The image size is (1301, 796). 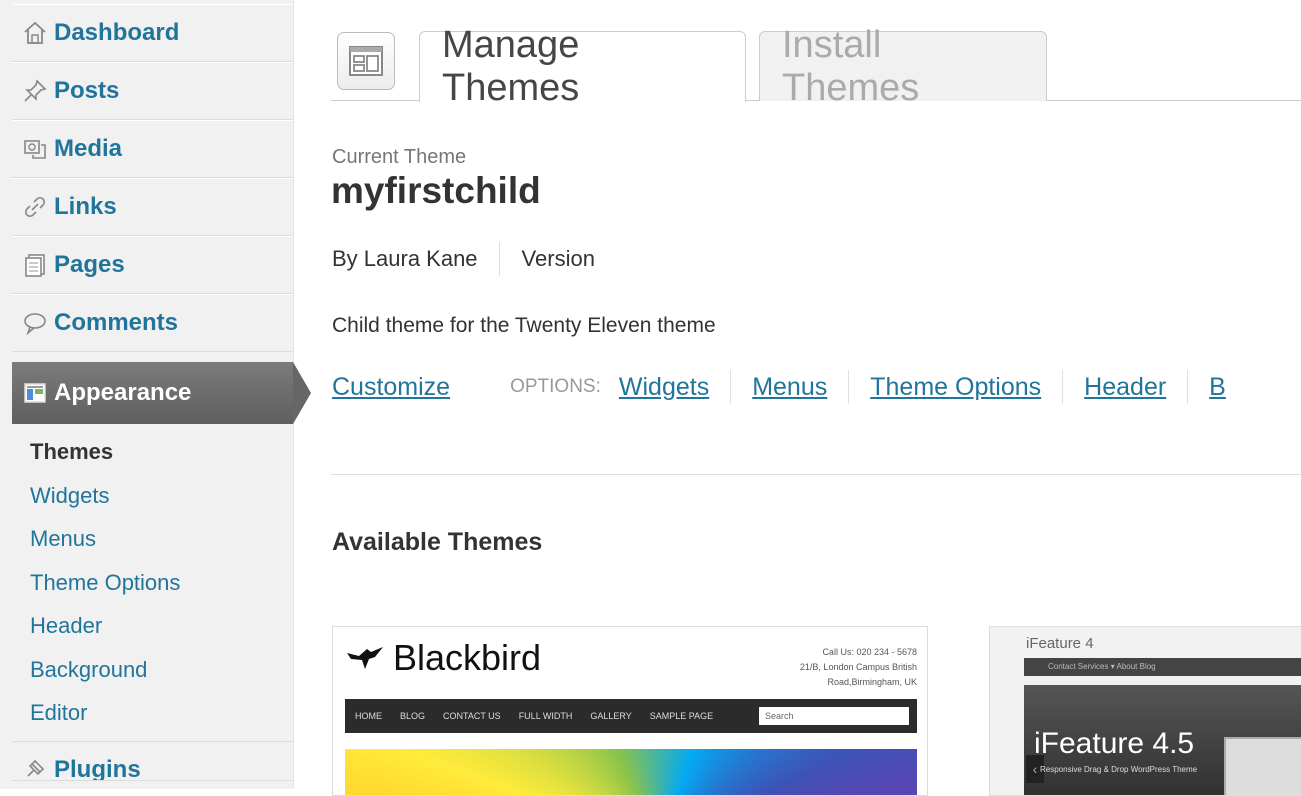 I want to click on theme-author: By Laura Kane, so click(x=405, y=258).